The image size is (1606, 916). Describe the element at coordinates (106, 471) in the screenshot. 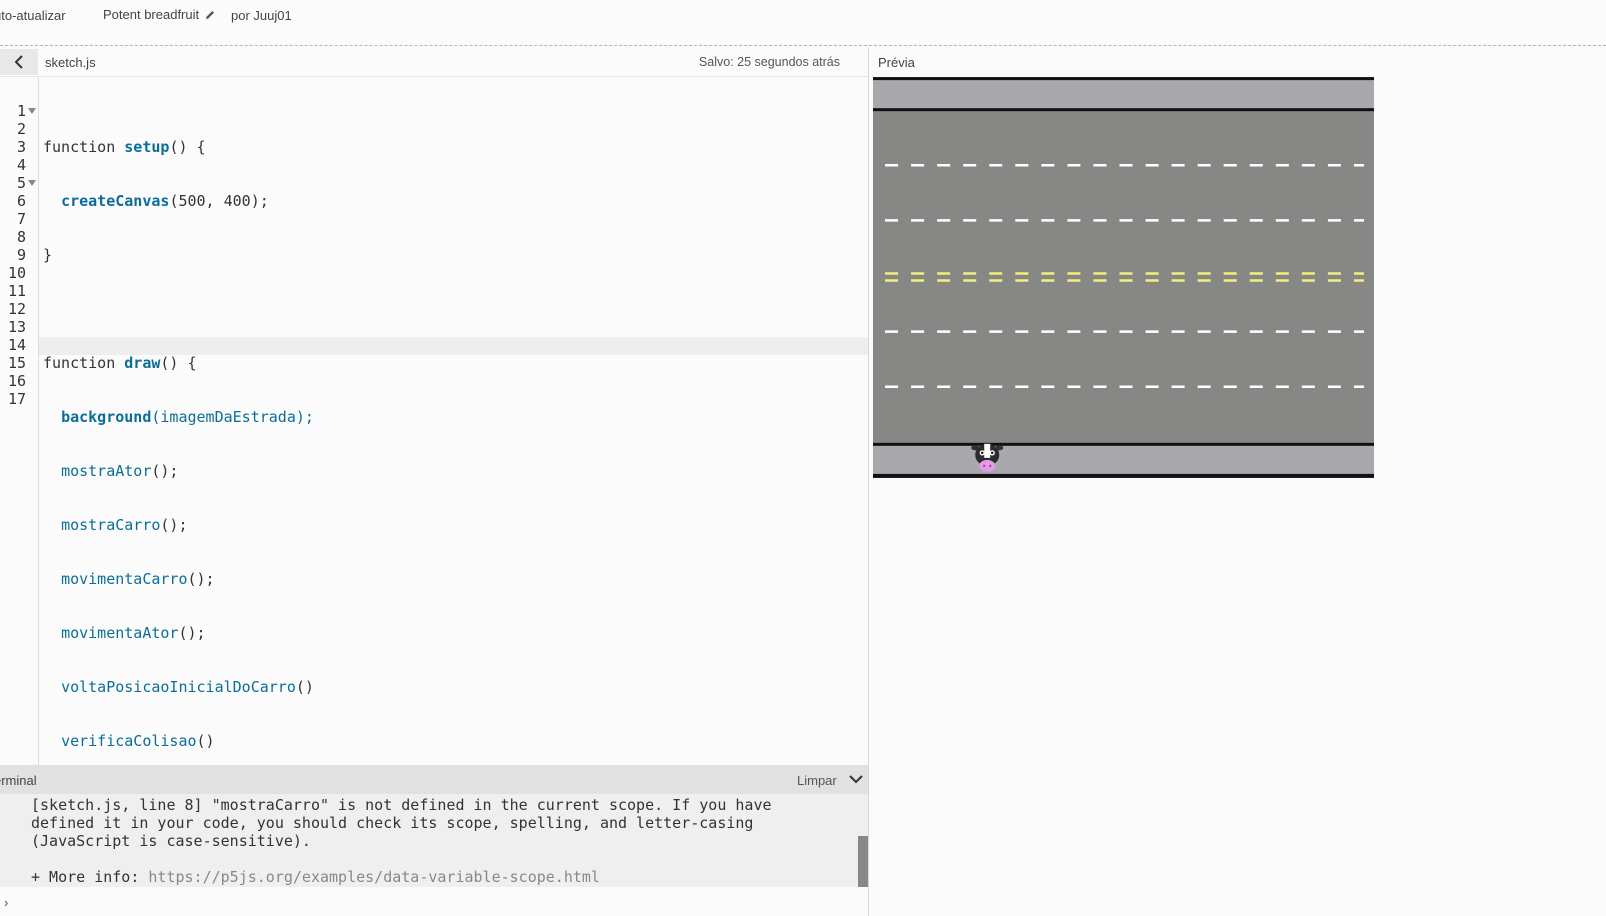

I see `function-call: mostraAtor` at that location.